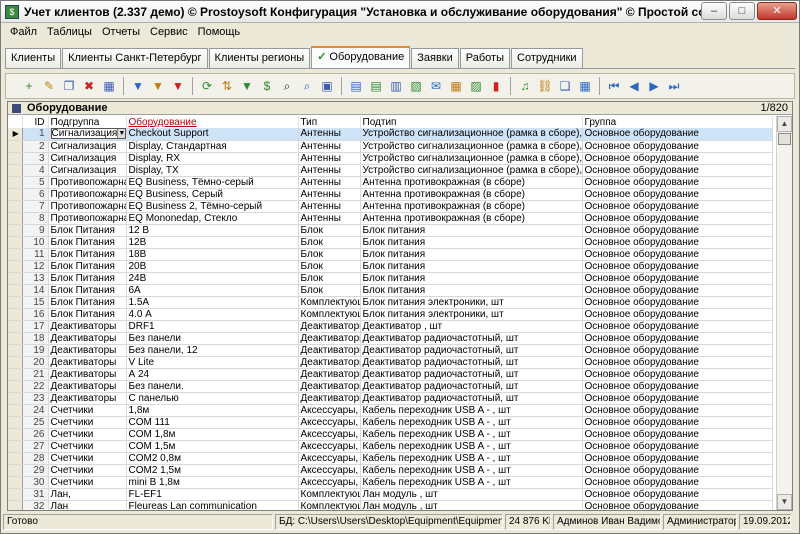  Describe the element at coordinates (267, 86) in the screenshot. I see `dollar-icon: $` at that location.